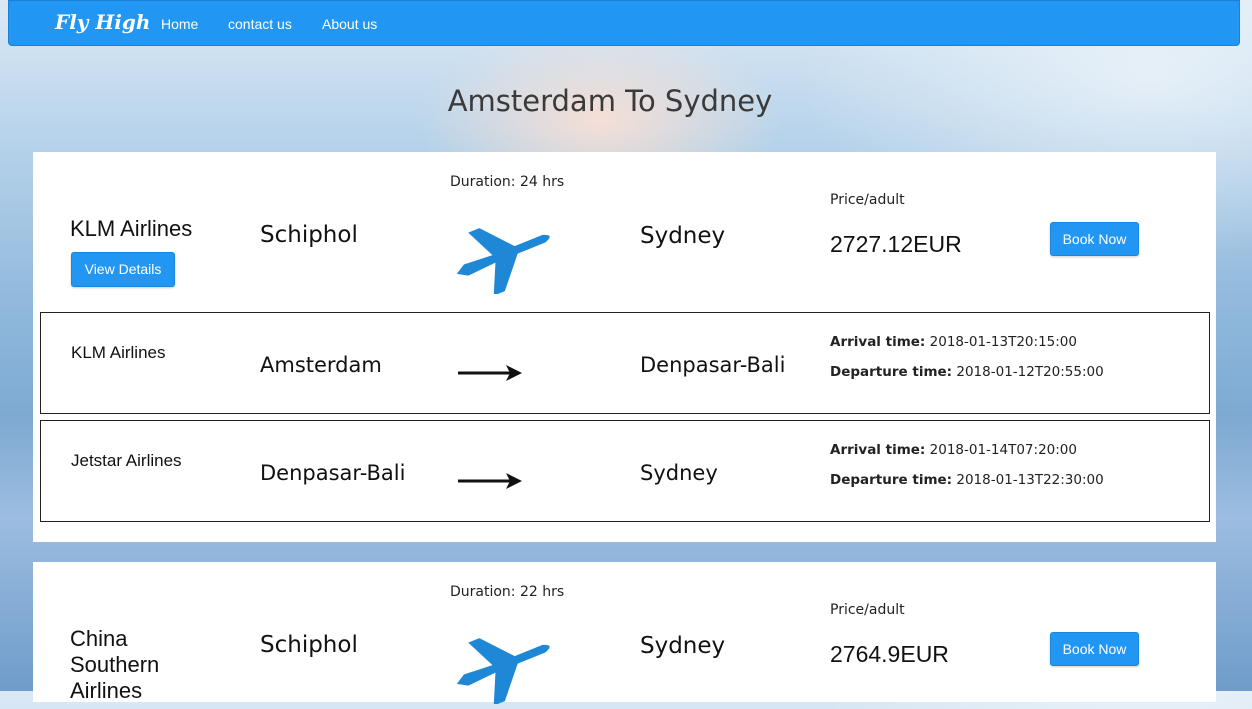  What do you see at coordinates (1003, 450) in the screenshot?
I see `arrival-value: 2018-01-14T07:20:00` at bounding box center [1003, 450].